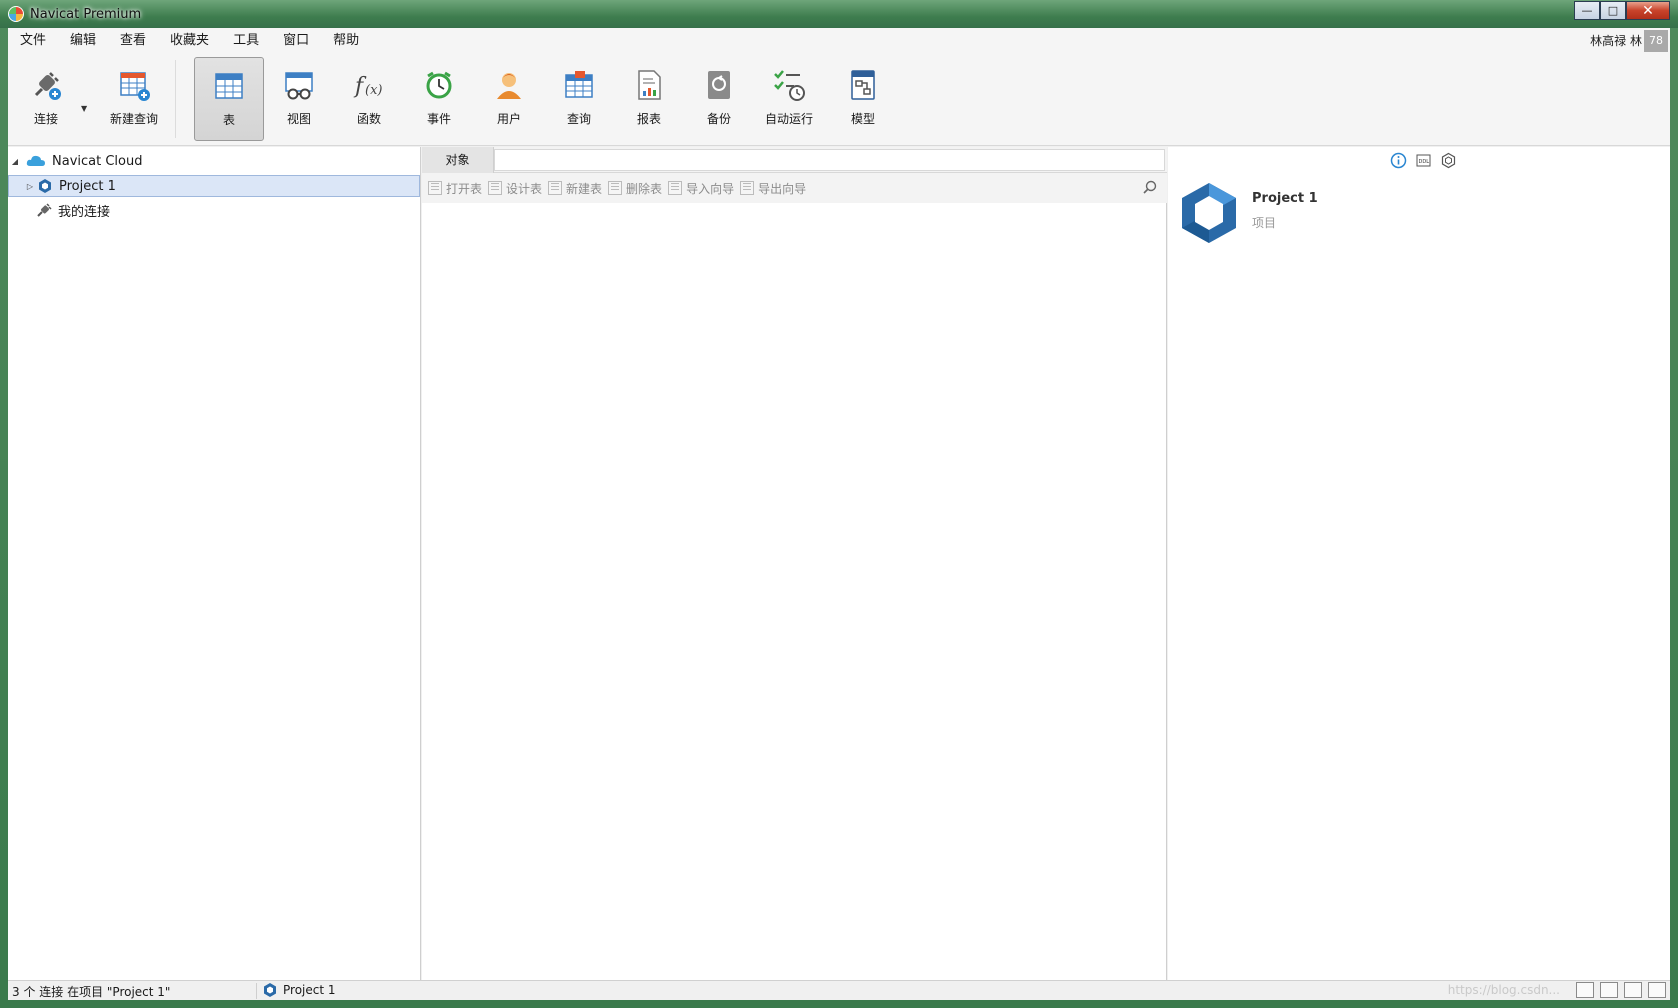 The image size is (1678, 1008). I want to click on objects-tab-bar: 对象, so click(794, 160).